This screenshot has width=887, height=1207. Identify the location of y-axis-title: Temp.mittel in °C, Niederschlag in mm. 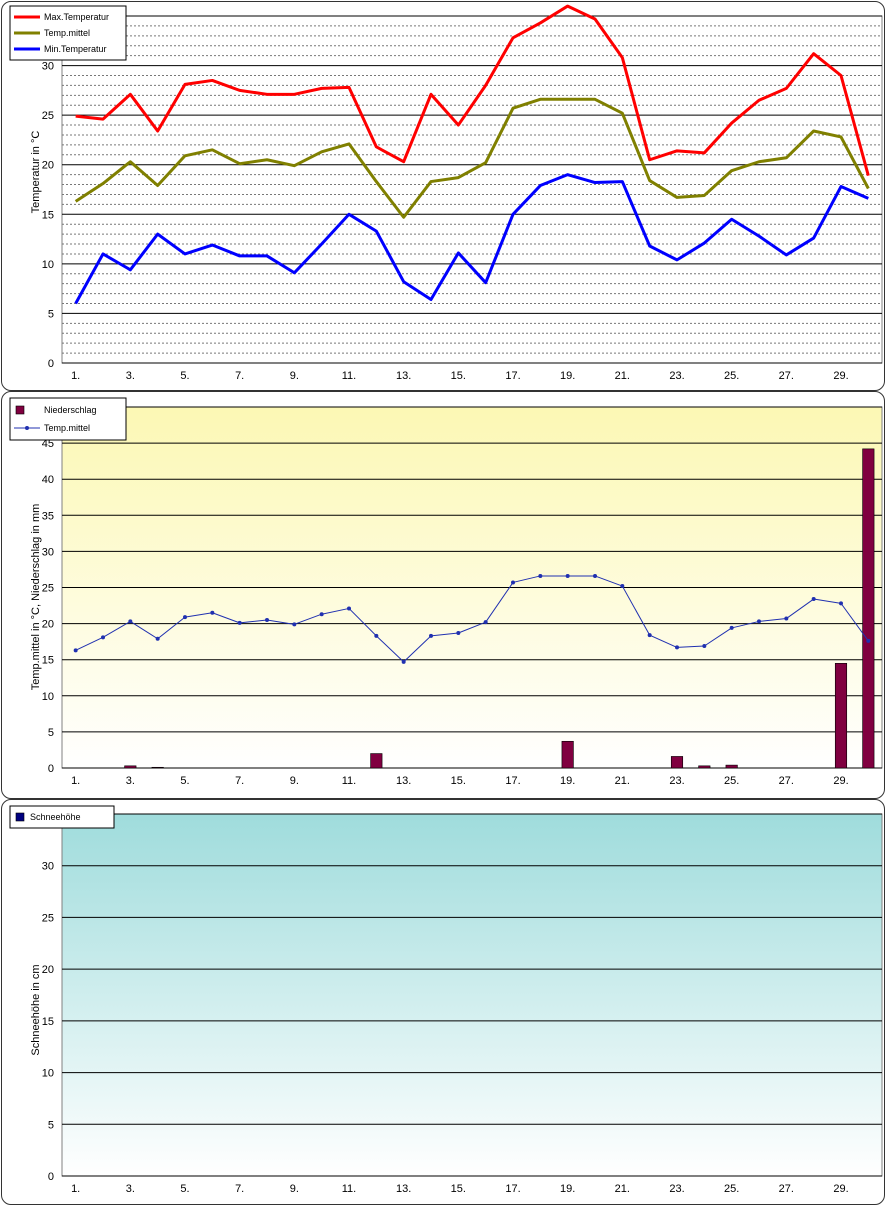
(36, 597).